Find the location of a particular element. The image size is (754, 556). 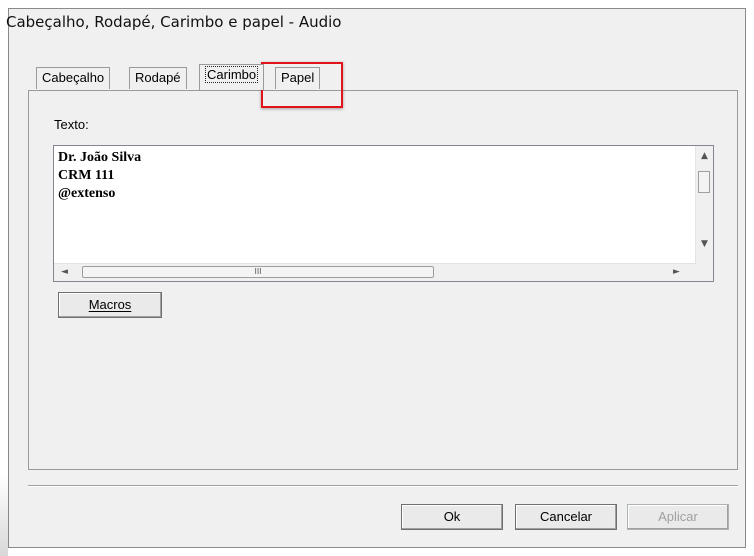

vertical-scrollbar: ▲ ▼ is located at coordinates (704, 205).